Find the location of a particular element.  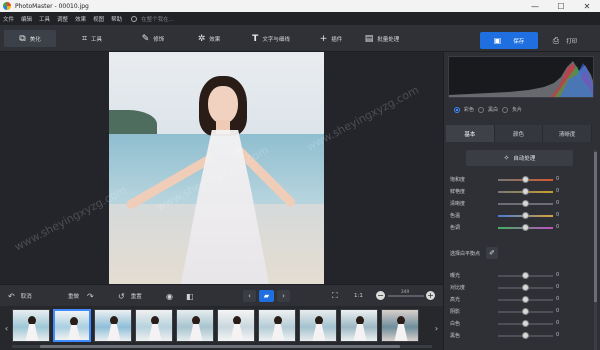

menu-adjust: 调整 is located at coordinates (62, 19).